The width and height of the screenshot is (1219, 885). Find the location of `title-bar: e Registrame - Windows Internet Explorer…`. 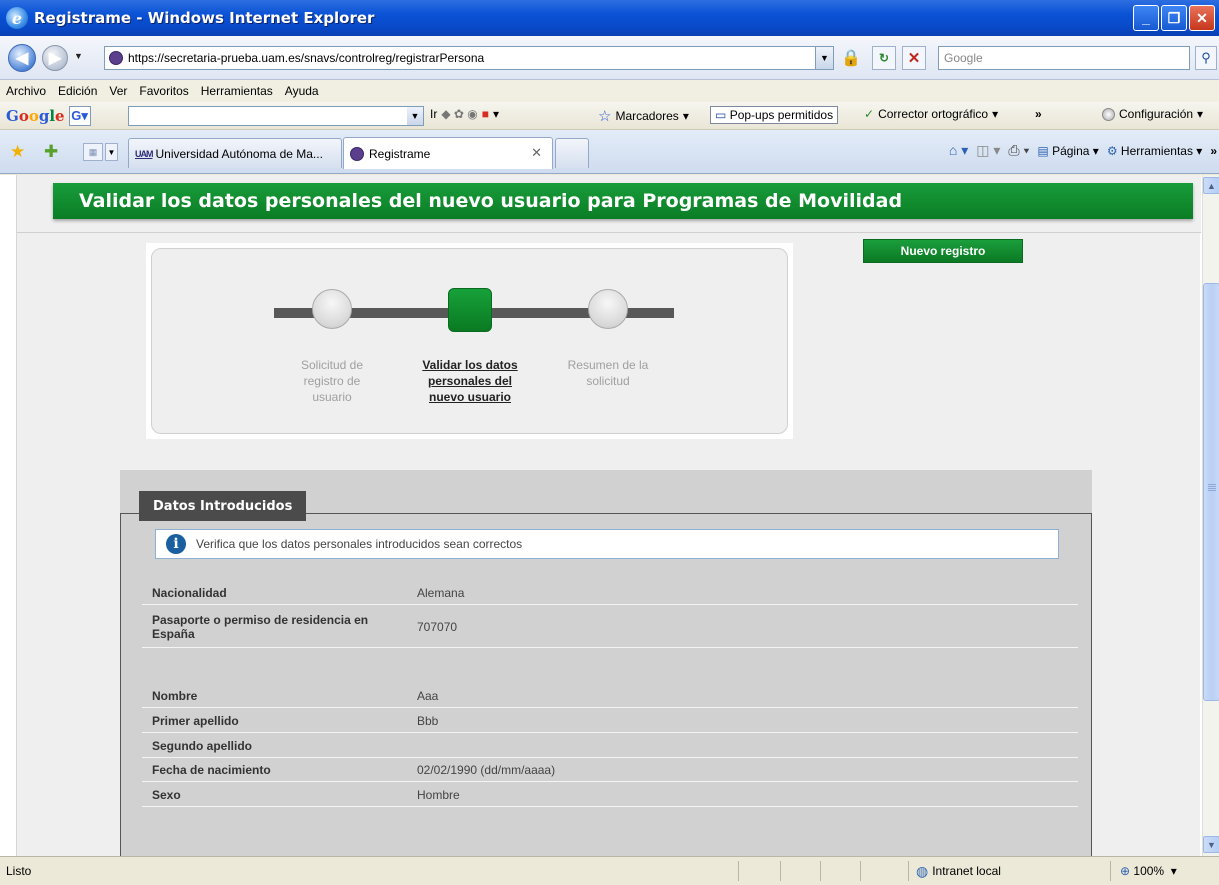

title-bar: e Registrame - Windows Internet Explorer… is located at coordinates (609, 18).